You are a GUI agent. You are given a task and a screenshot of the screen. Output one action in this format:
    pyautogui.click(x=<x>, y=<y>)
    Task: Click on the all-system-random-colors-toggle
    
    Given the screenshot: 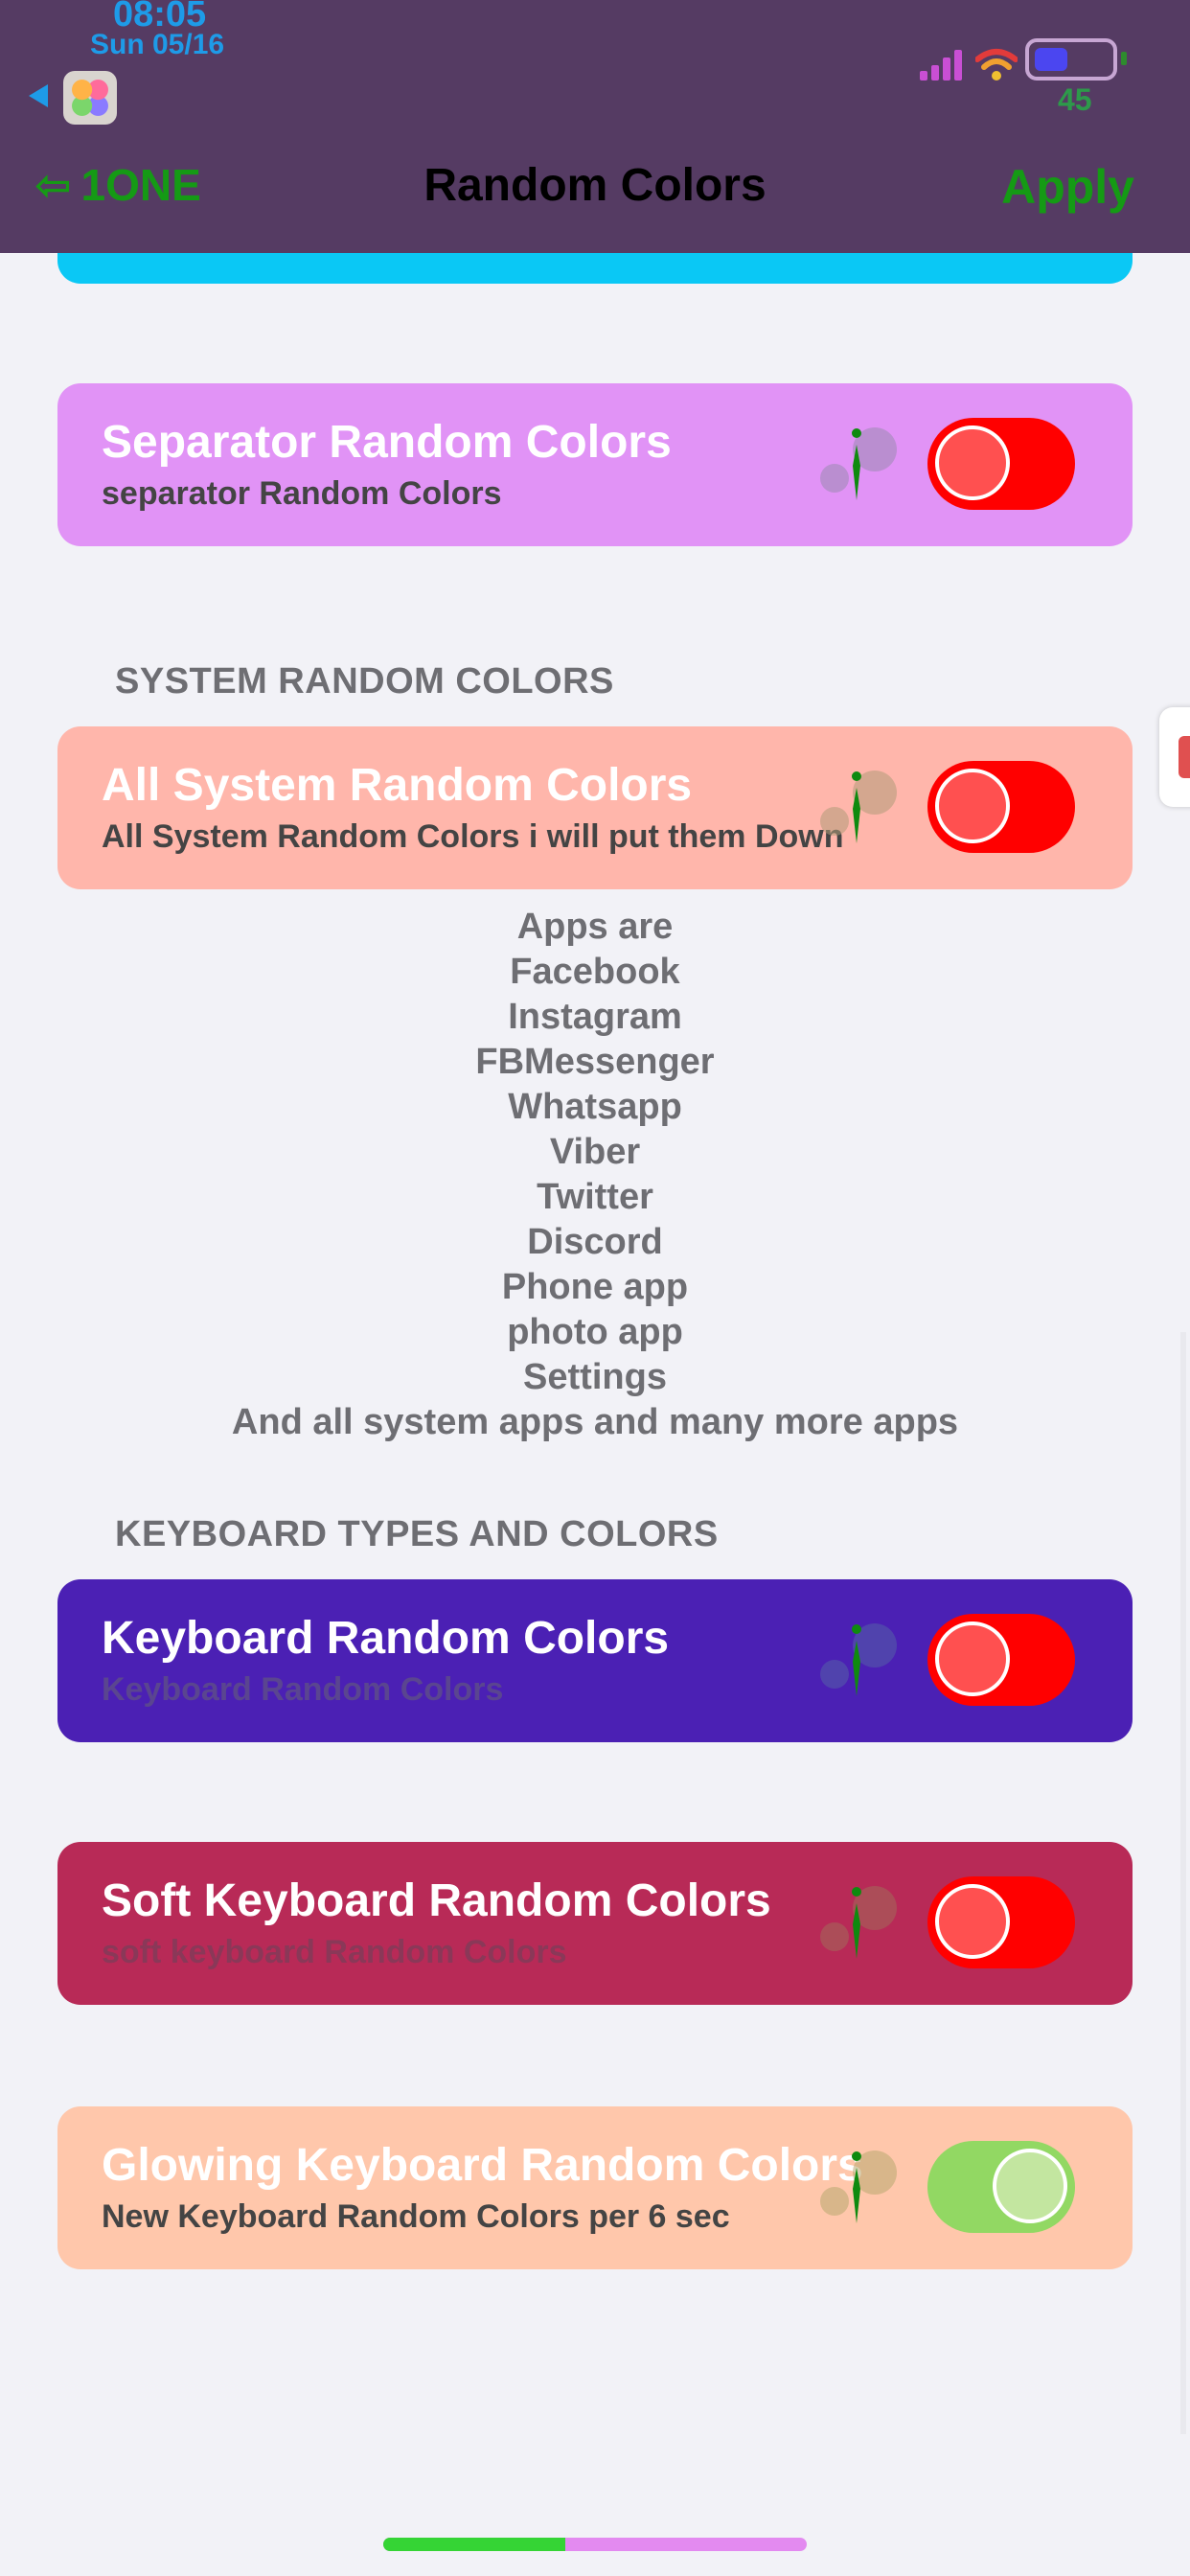 What is the action you would take?
    pyautogui.click(x=1001, y=807)
    